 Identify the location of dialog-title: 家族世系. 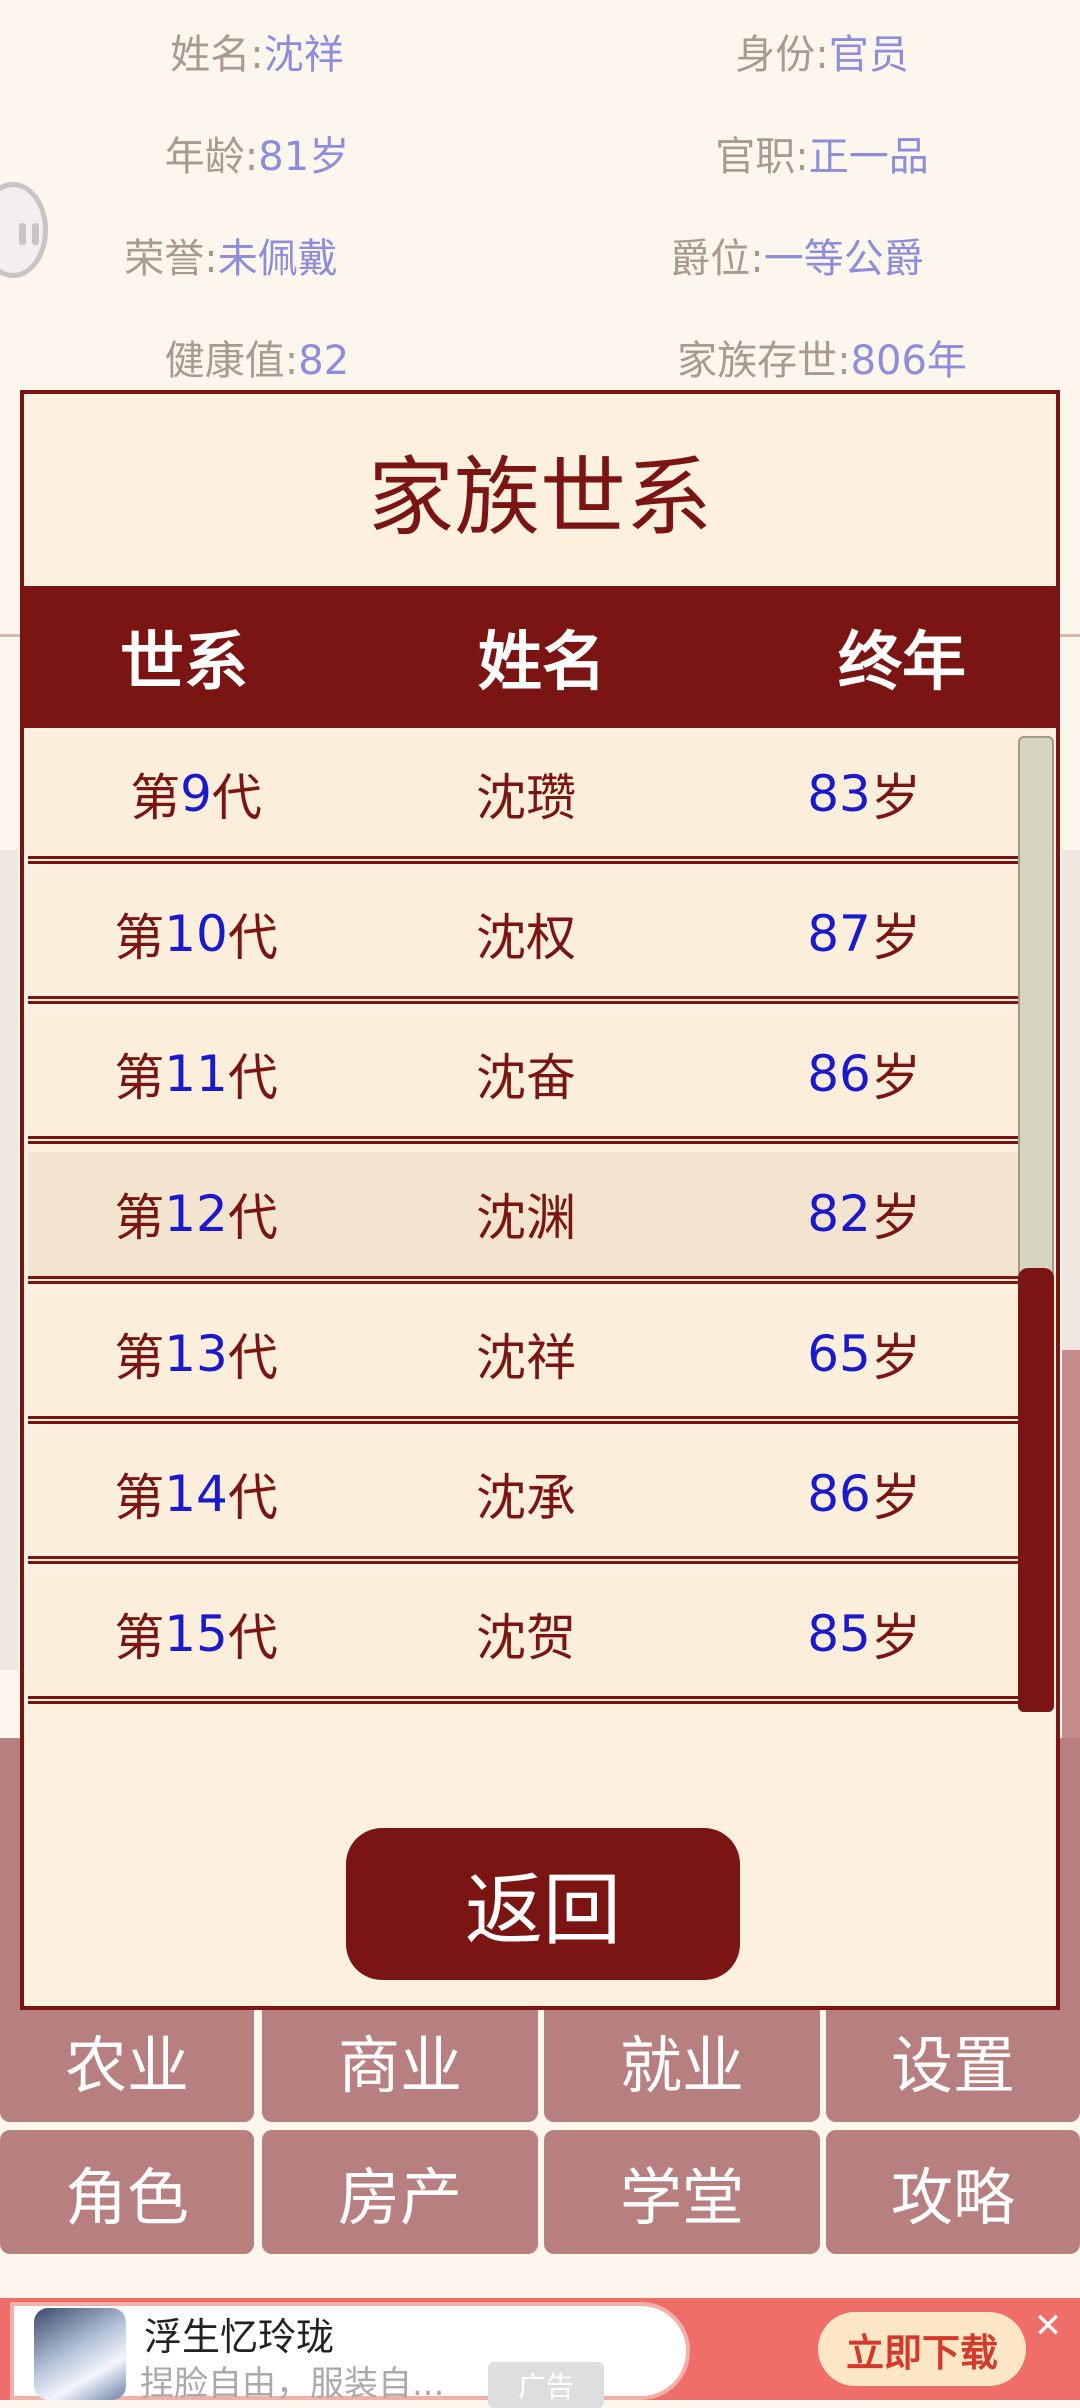
(540, 497).